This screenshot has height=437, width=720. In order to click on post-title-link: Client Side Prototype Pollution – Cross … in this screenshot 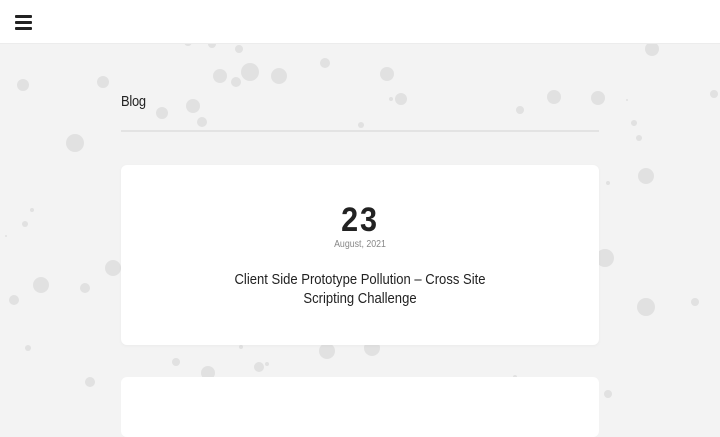, I will do `click(360, 290)`.